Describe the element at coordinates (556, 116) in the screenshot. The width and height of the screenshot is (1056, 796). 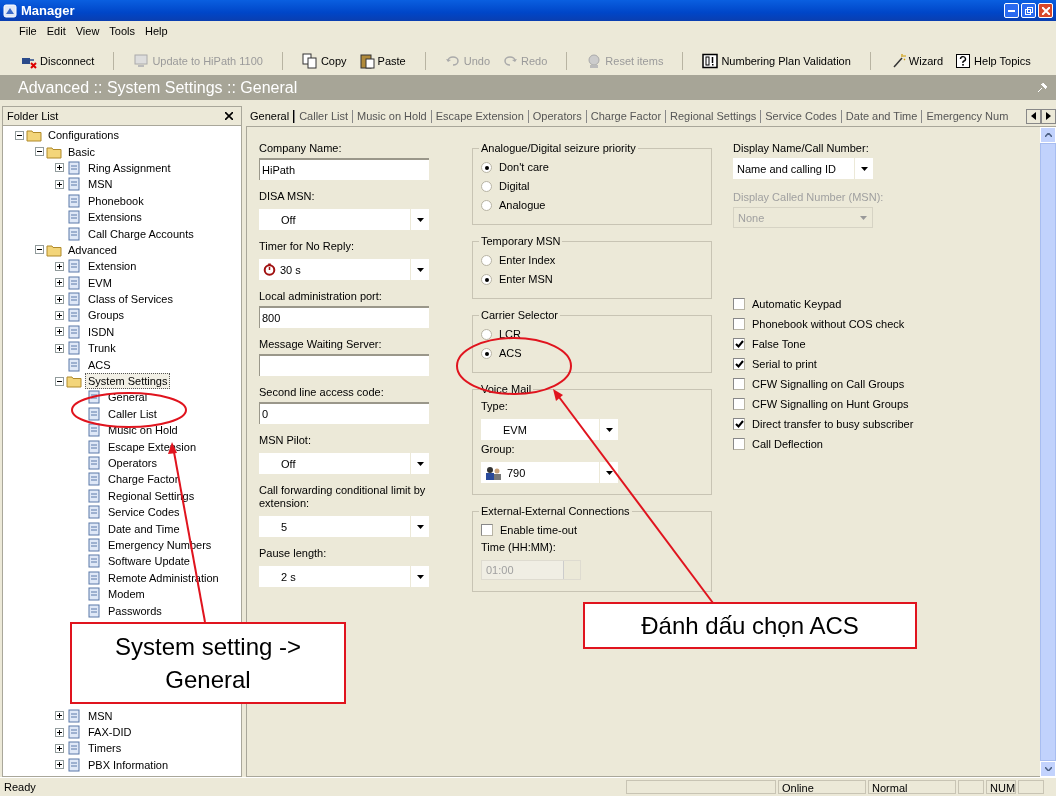
I see `tab: Operators` at that location.